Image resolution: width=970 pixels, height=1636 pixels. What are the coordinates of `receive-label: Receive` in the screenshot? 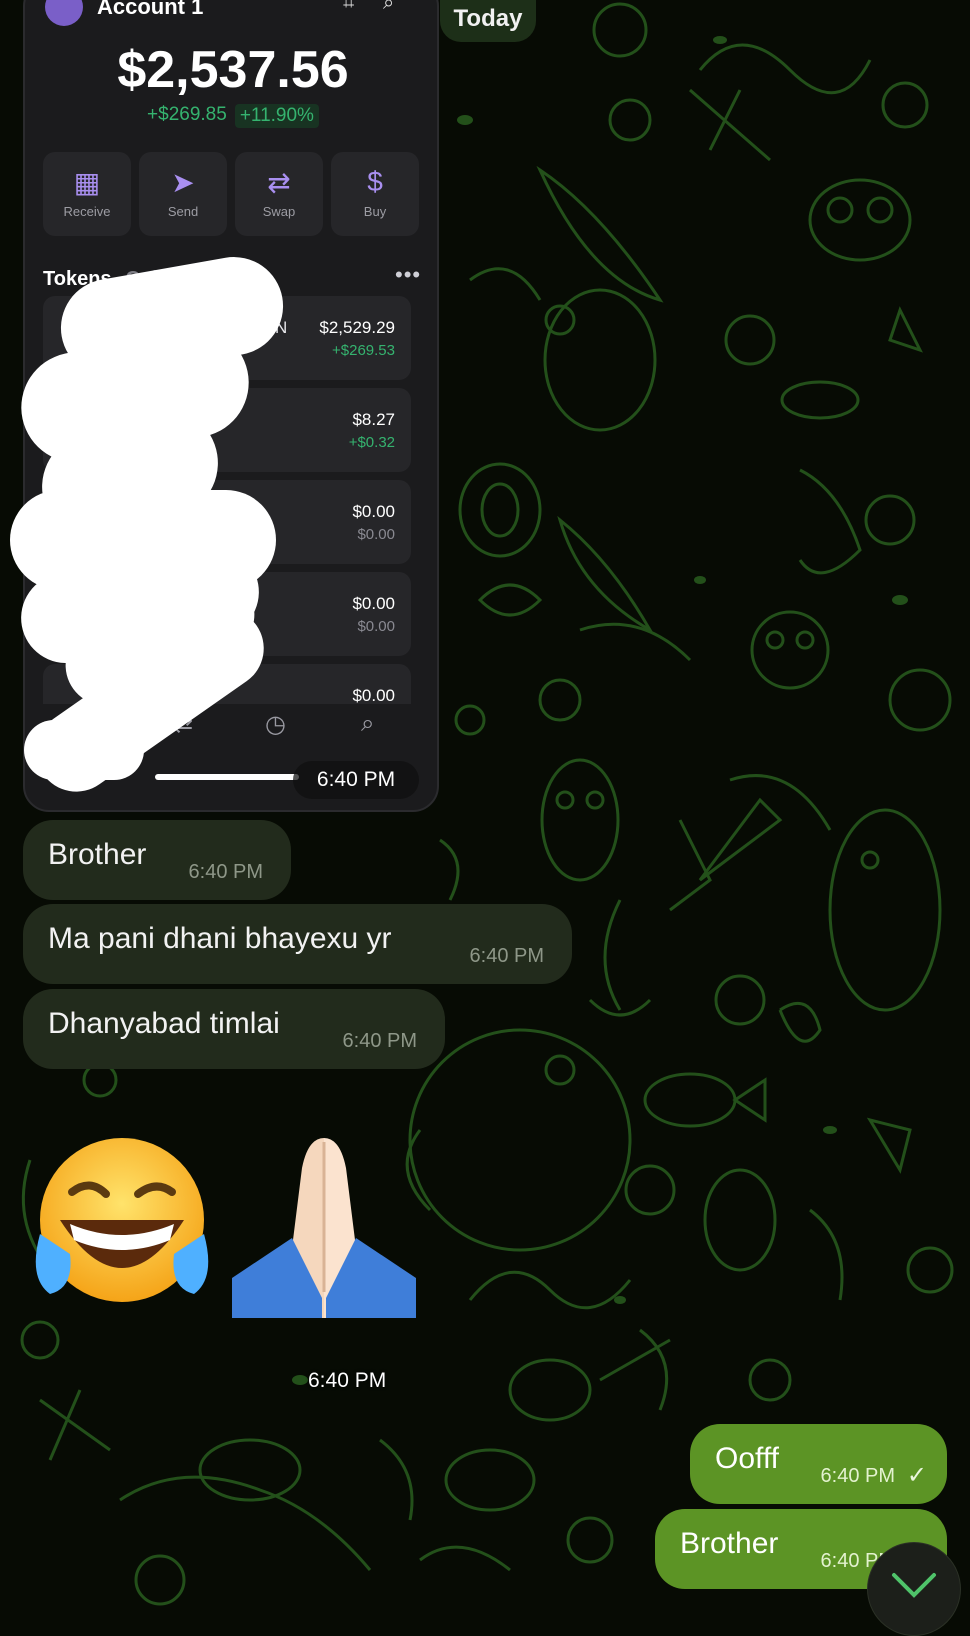 It's located at (87, 211).